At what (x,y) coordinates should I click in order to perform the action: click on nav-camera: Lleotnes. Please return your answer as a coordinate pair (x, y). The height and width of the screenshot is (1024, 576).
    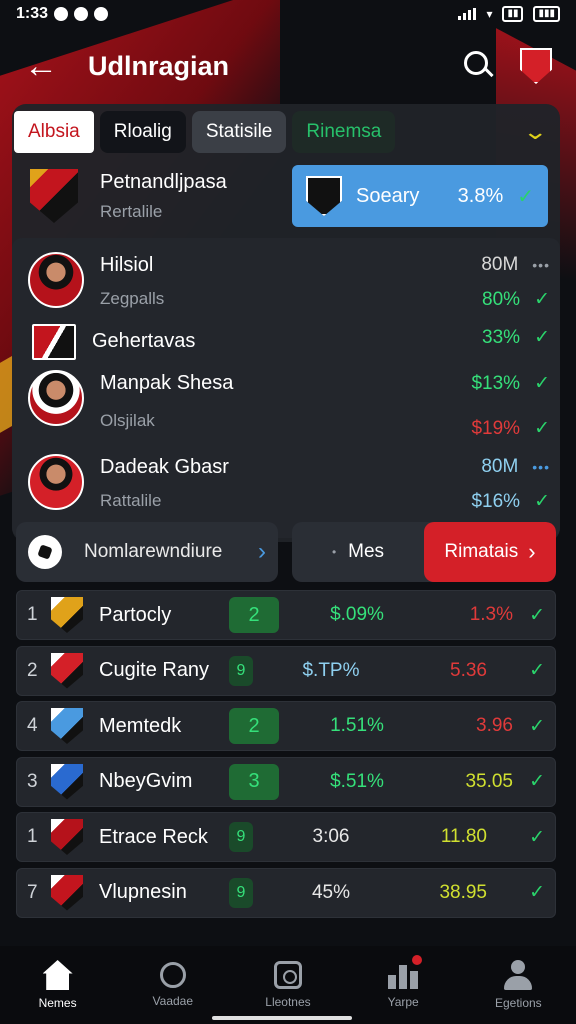
    Looking at the image, I should click on (288, 985).